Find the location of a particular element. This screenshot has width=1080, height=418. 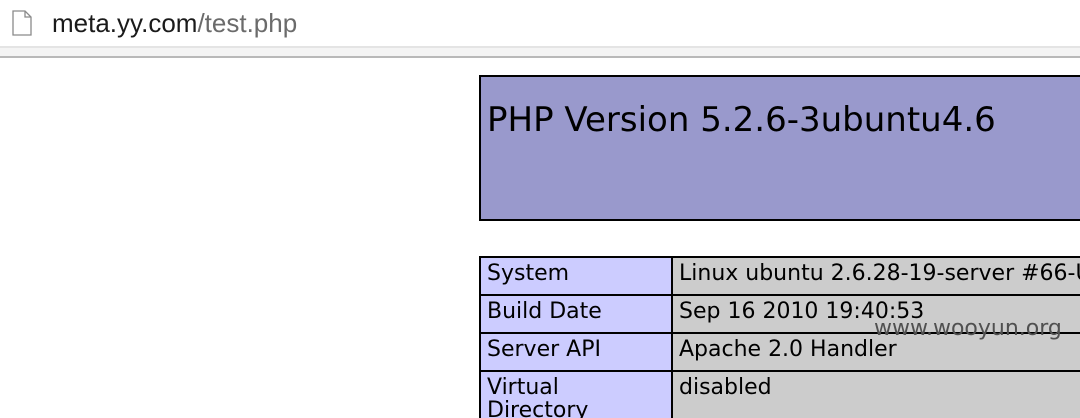

page-title: PHP Version 5.2.6-3ubuntu4.6 is located at coordinates (741, 120).